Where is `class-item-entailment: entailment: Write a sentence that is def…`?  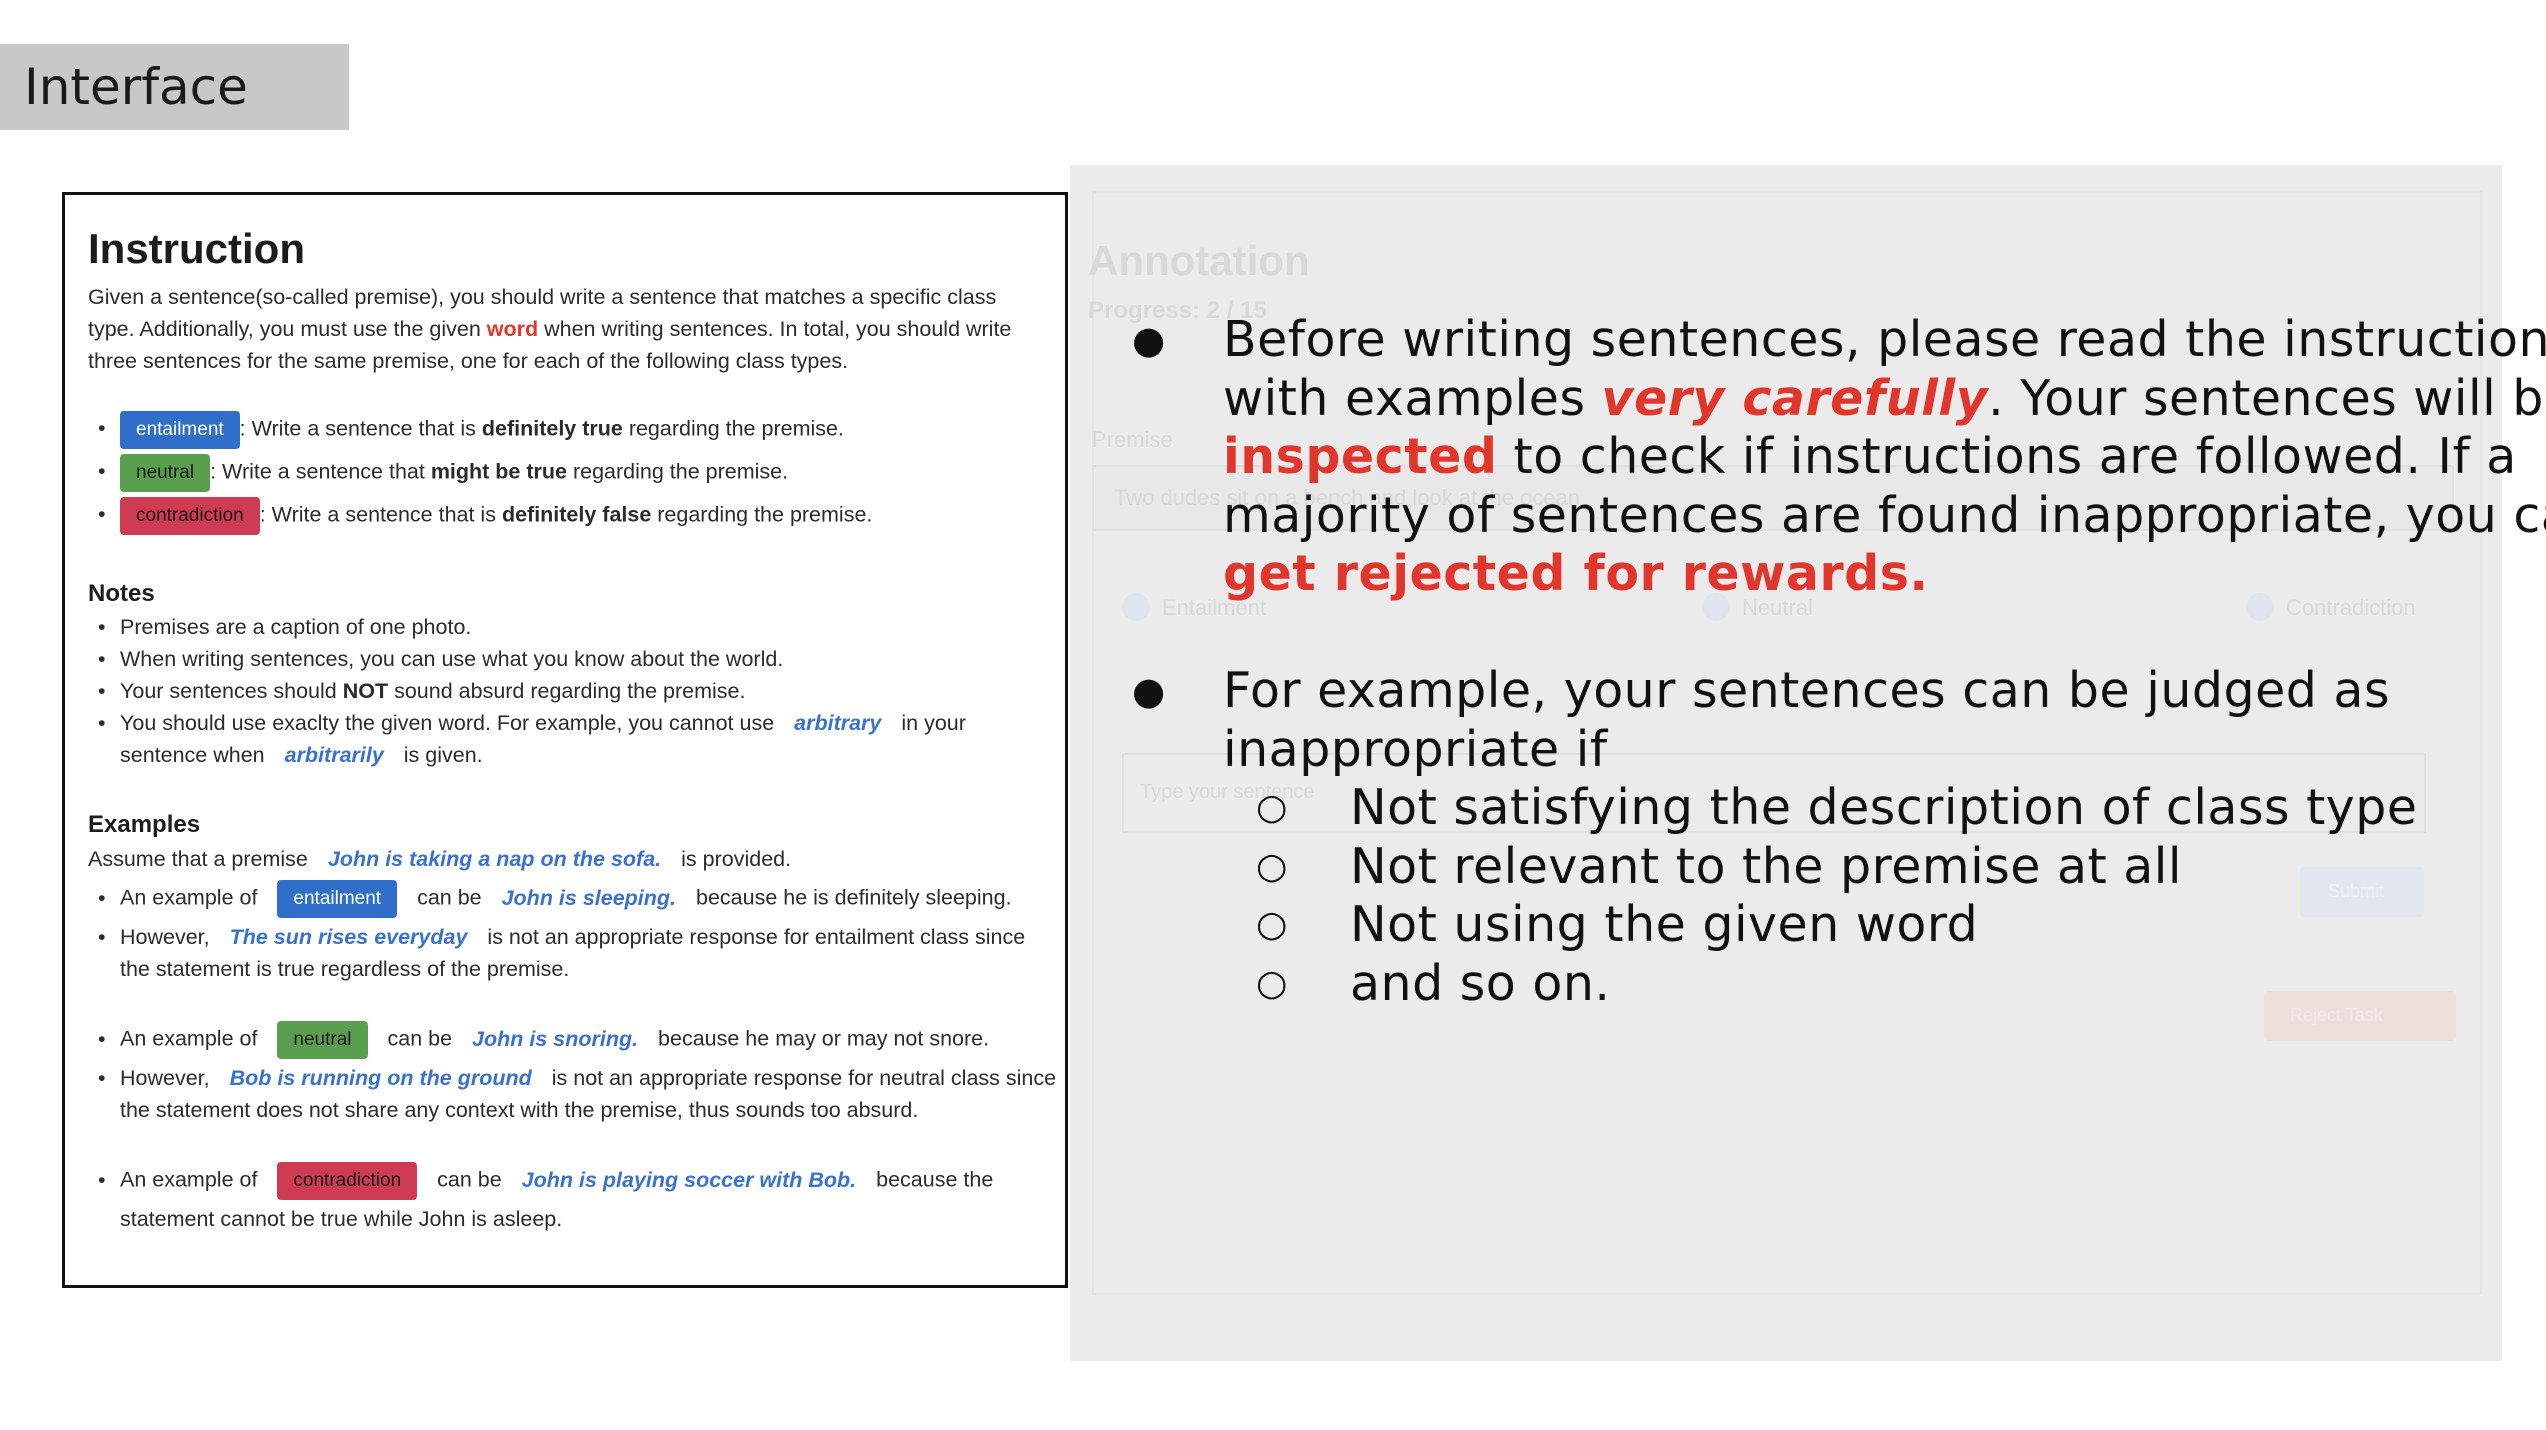 class-item-entailment: entailment: Write a sentence that is def… is located at coordinates (482, 430).